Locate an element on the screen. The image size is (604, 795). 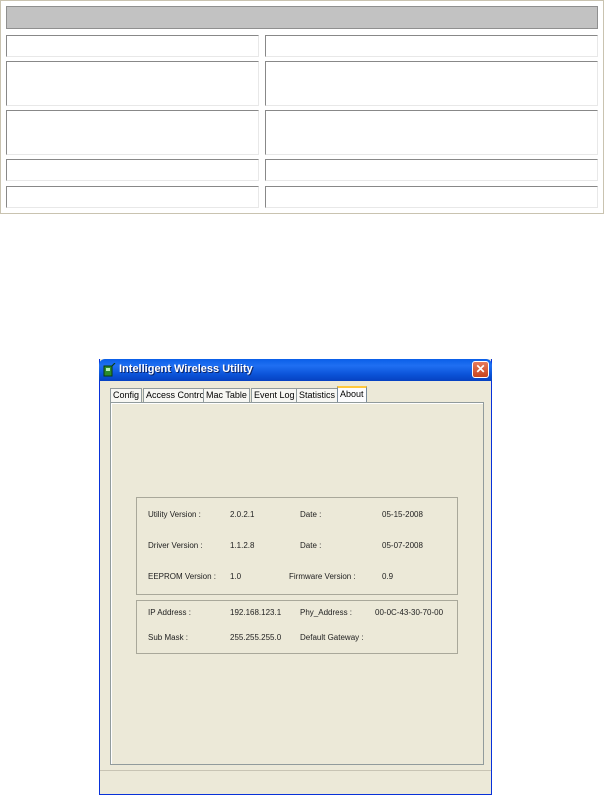
table-cell-r1-c2 is located at coordinates (431, 46).